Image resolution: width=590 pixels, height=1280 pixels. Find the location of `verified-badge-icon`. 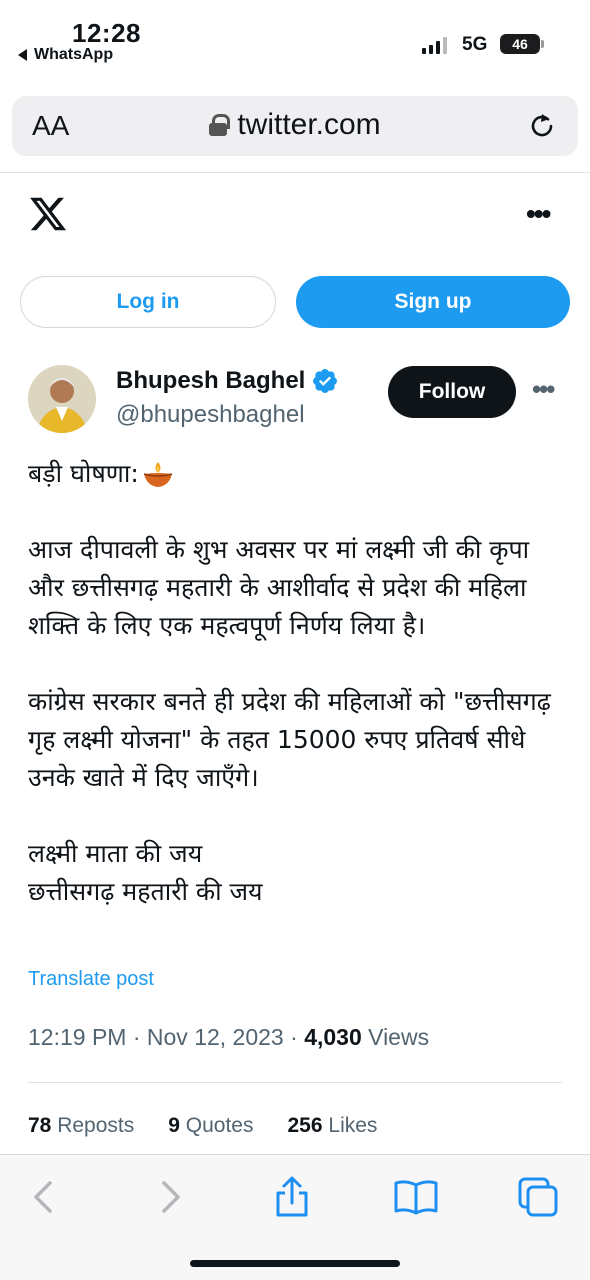

verified-badge-icon is located at coordinates (325, 381).